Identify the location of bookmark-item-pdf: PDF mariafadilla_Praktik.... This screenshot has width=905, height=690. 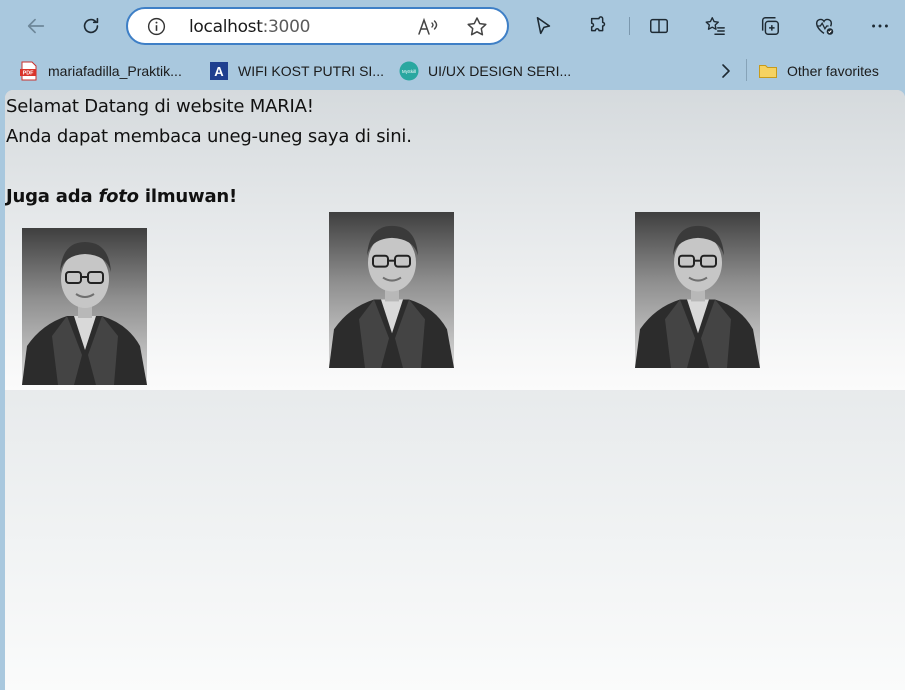
(100, 71).